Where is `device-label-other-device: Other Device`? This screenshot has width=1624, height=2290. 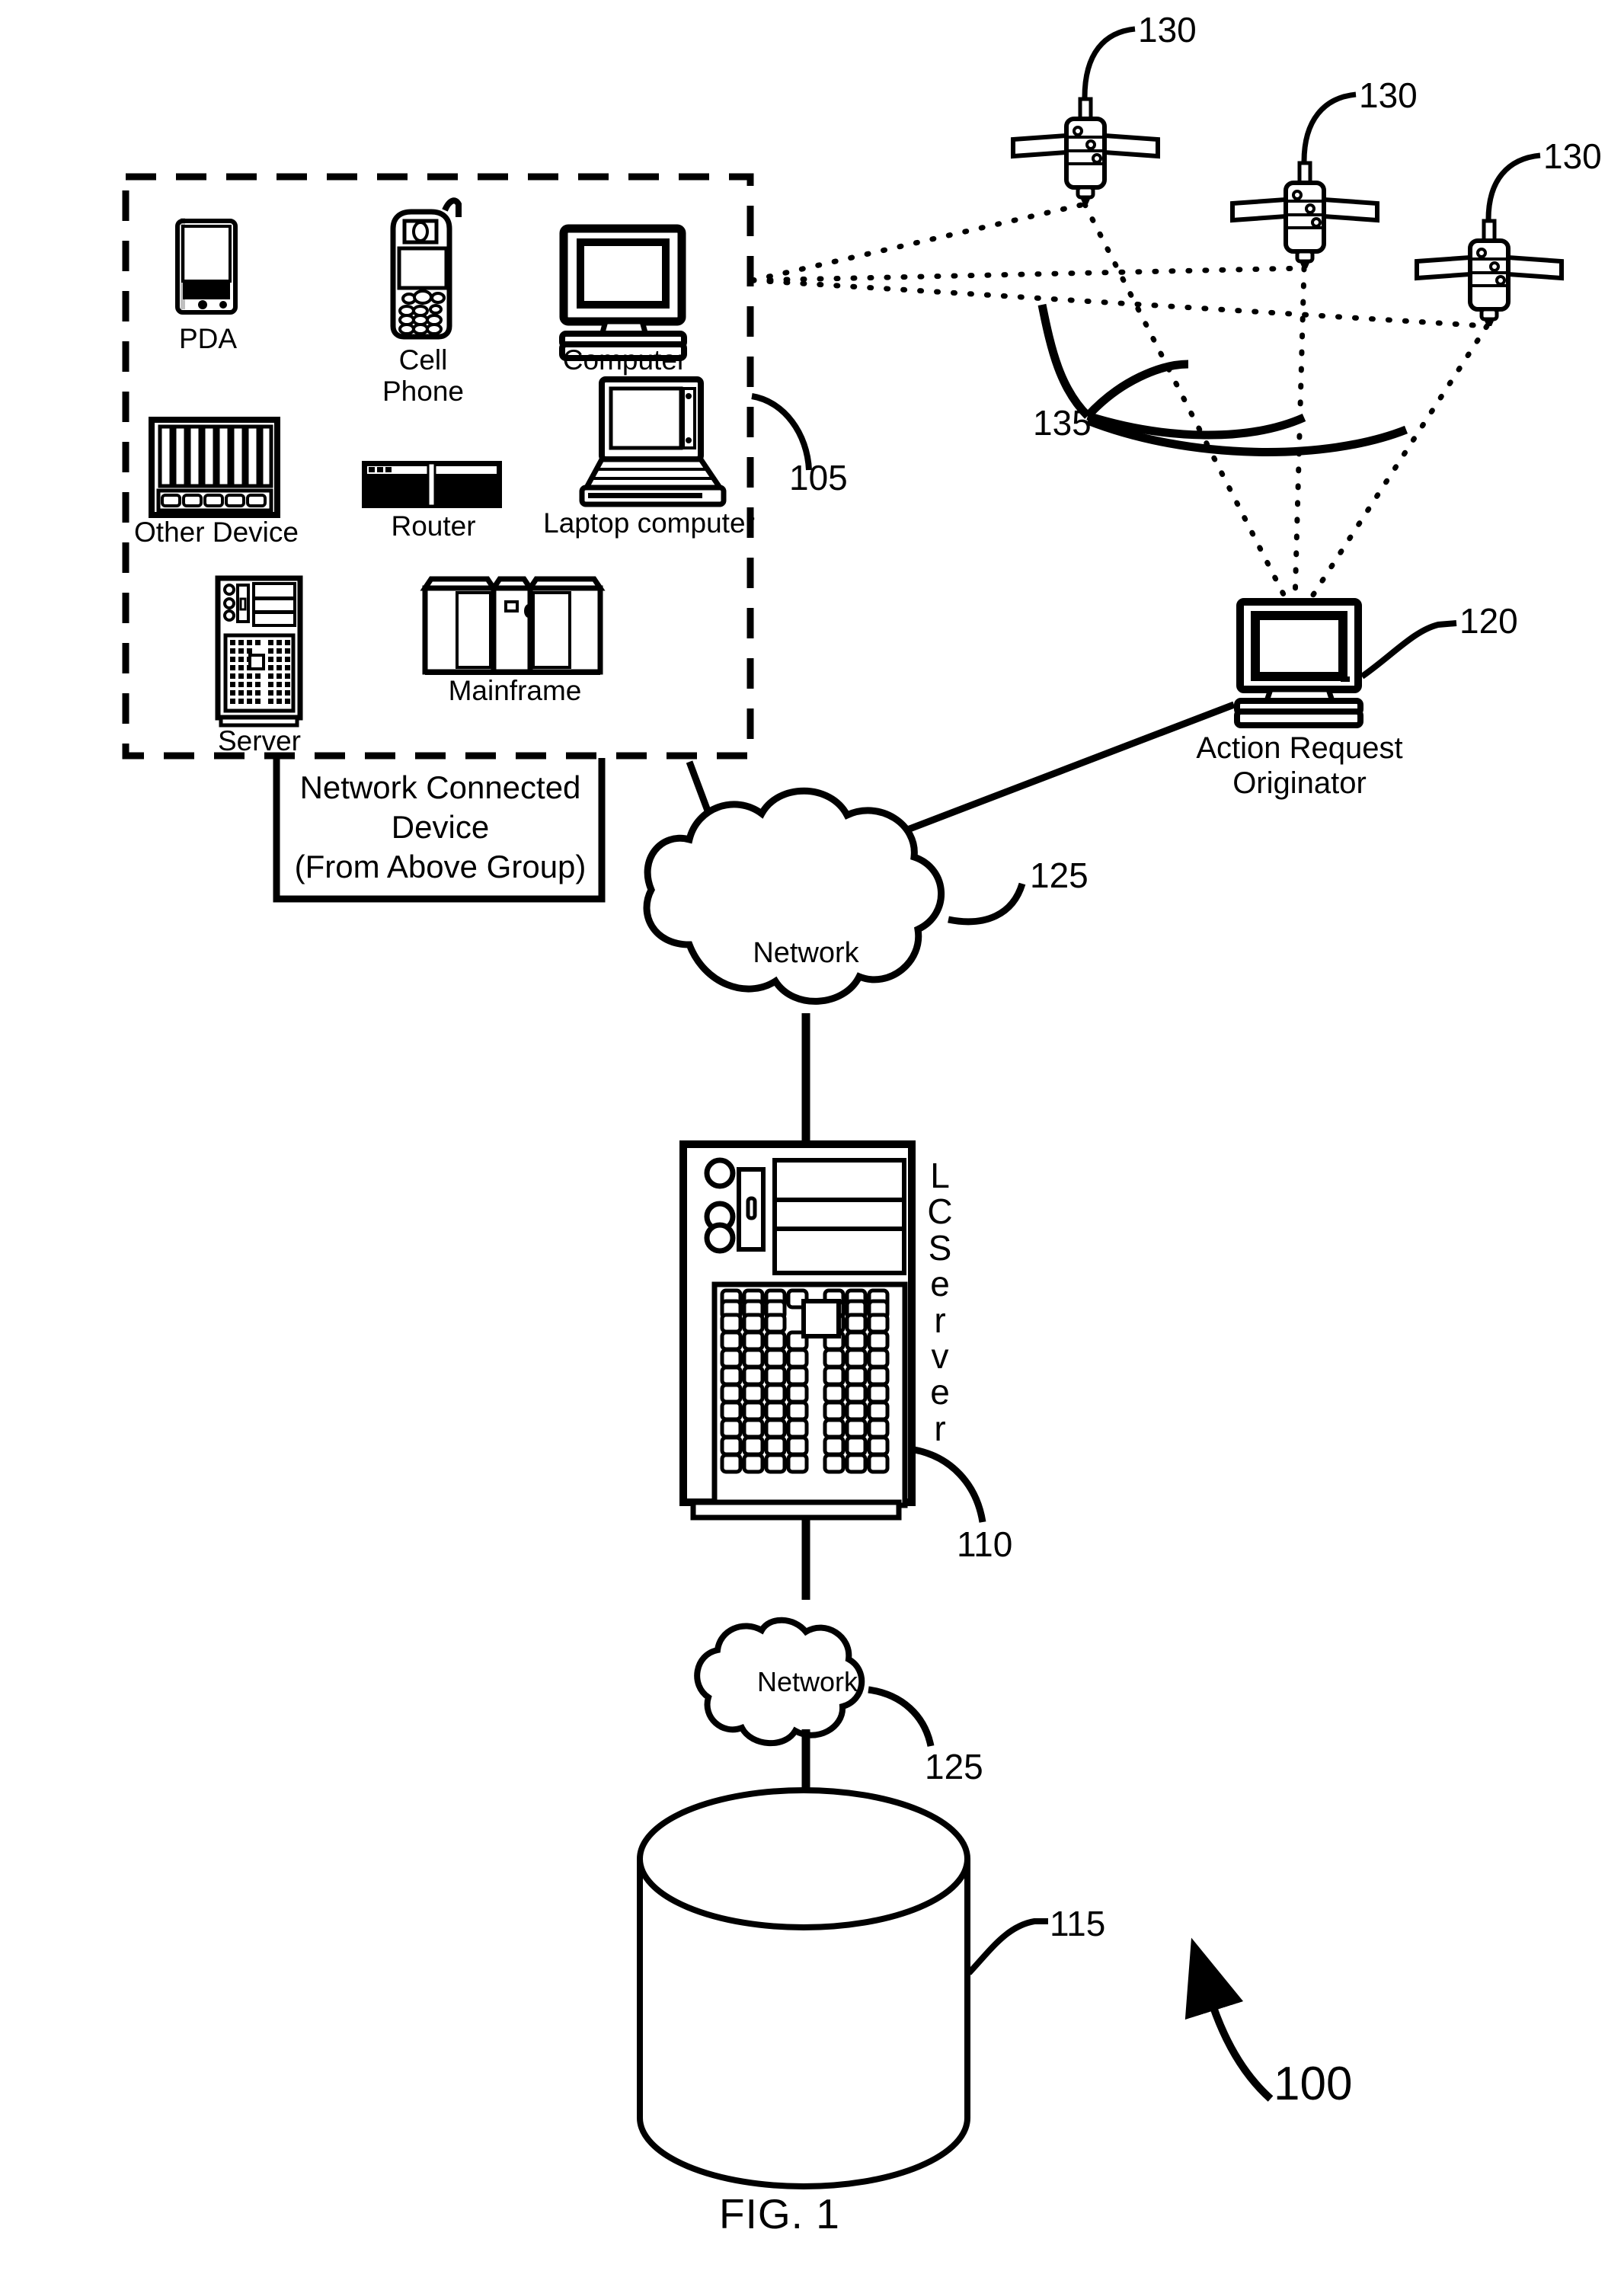
device-label-other-device: Other Device is located at coordinates (217, 532).